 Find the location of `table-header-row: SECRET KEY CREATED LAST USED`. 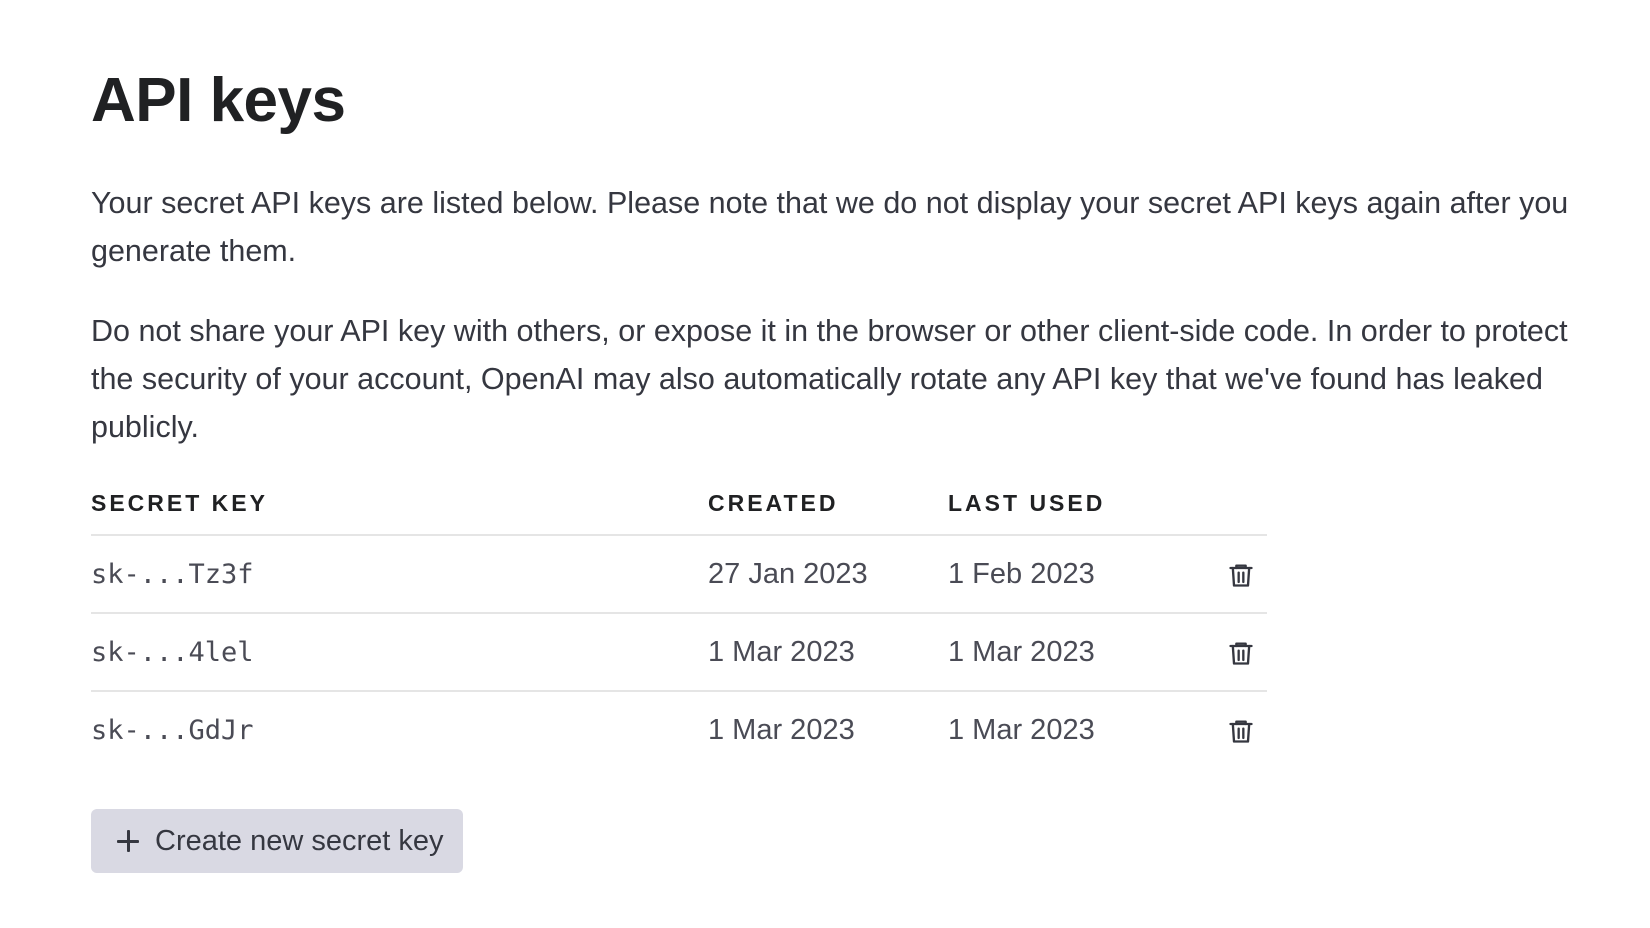

table-header-row: SECRET KEY CREATED LAST USED is located at coordinates (679, 513).